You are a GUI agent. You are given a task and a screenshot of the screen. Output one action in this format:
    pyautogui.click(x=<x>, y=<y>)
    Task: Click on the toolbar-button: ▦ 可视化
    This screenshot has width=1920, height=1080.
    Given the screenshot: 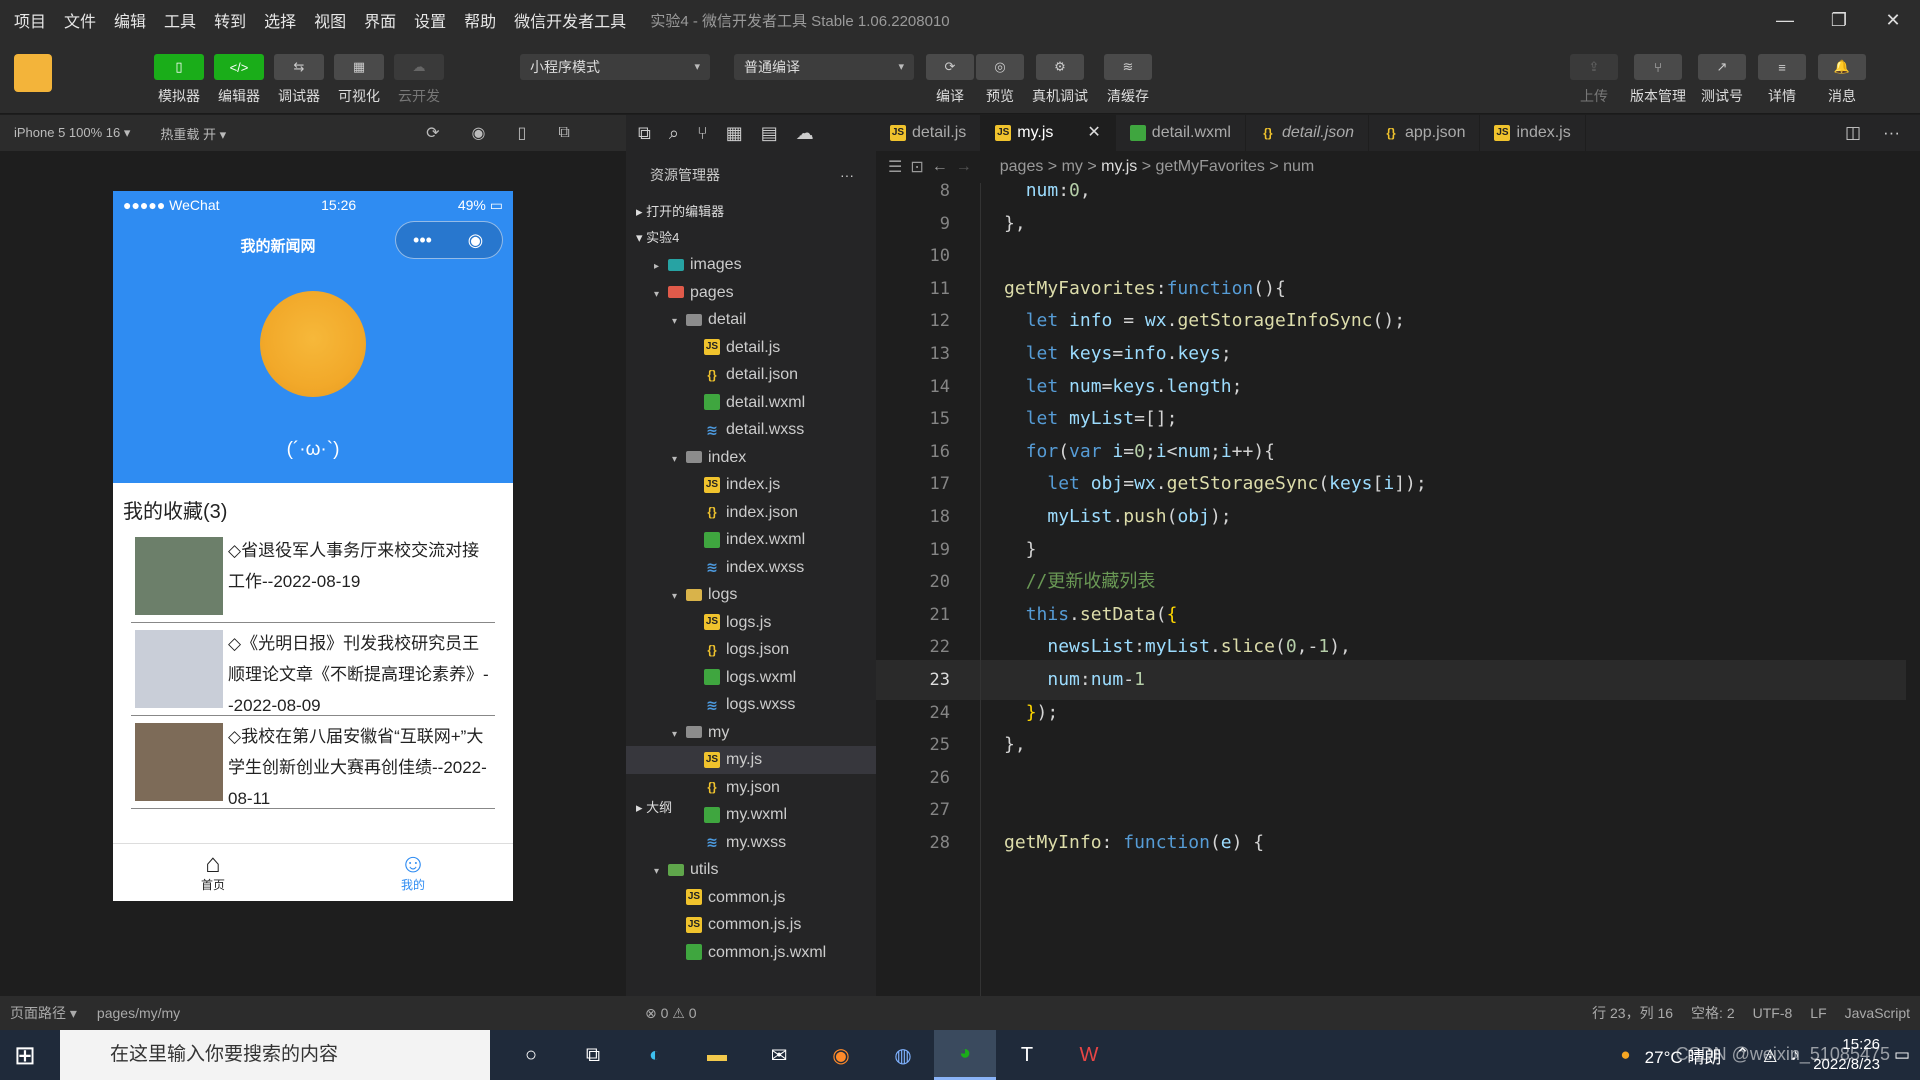 What is the action you would take?
    pyautogui.click(x=359, y=80)
    